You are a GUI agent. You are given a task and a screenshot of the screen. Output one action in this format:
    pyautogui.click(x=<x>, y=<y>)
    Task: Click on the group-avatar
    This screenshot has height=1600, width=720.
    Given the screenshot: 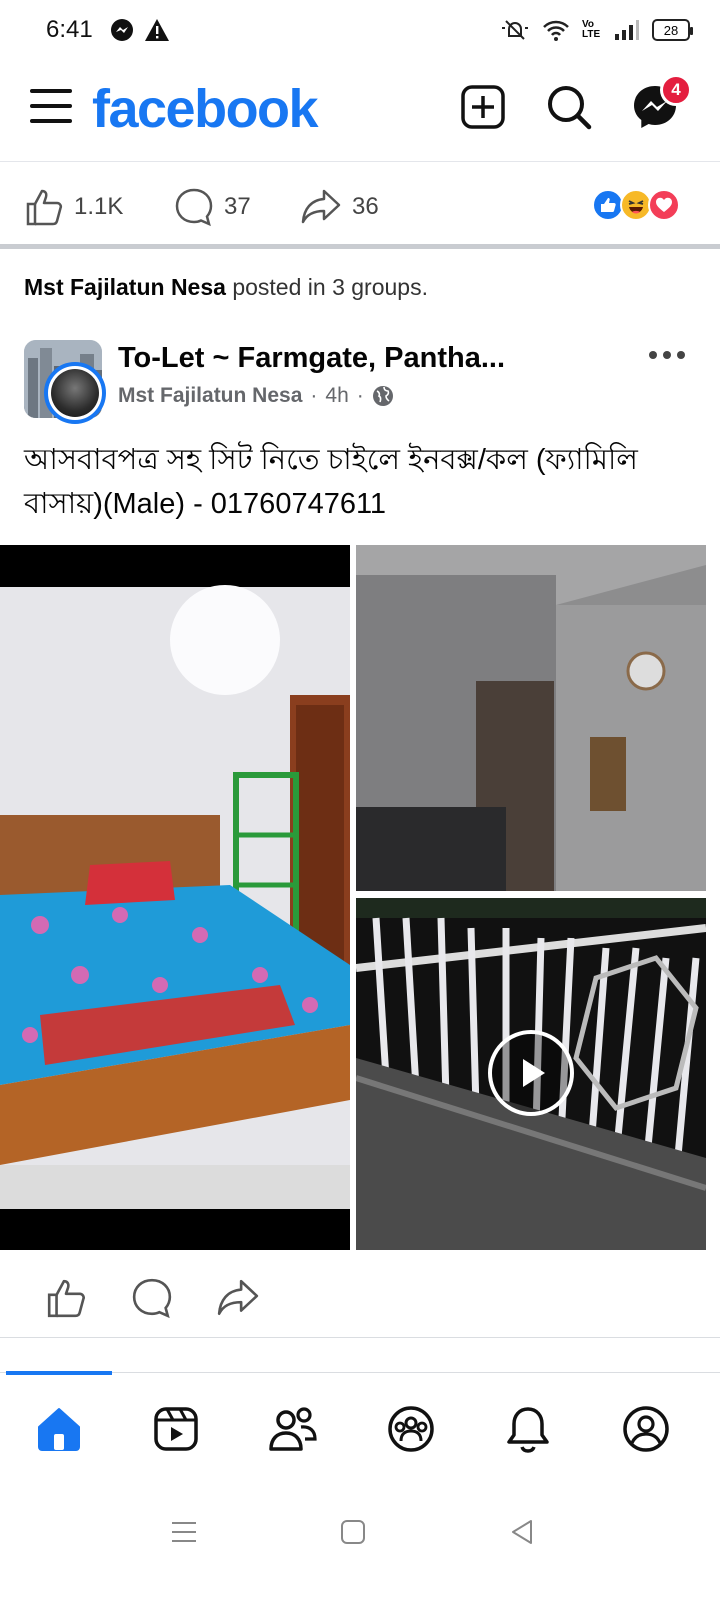 What is the action you would take?
    pyautogui.click(x=65, y=382)
    